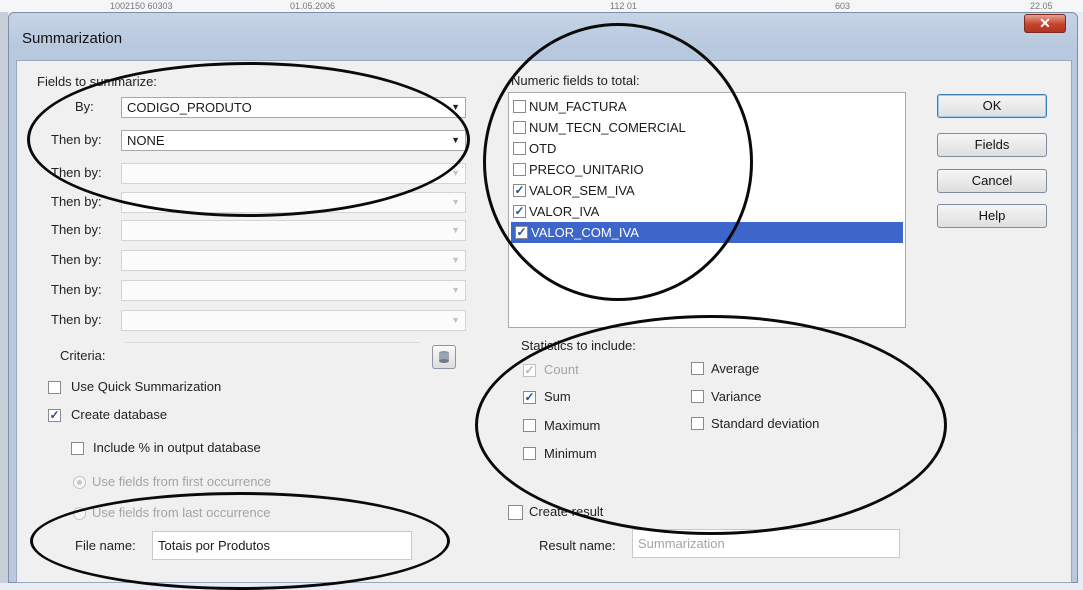  What do you see at coordinates (1045, 23) in the screenshot?
I see `close-button: ✕` at bounding box center [1045, 23].